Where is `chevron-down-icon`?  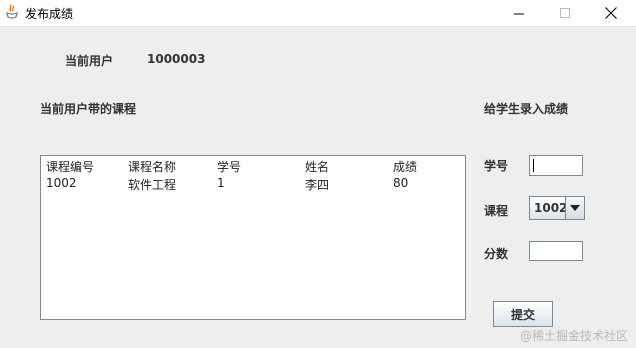 chevron-down-icon is located at coordinates (575, 208).